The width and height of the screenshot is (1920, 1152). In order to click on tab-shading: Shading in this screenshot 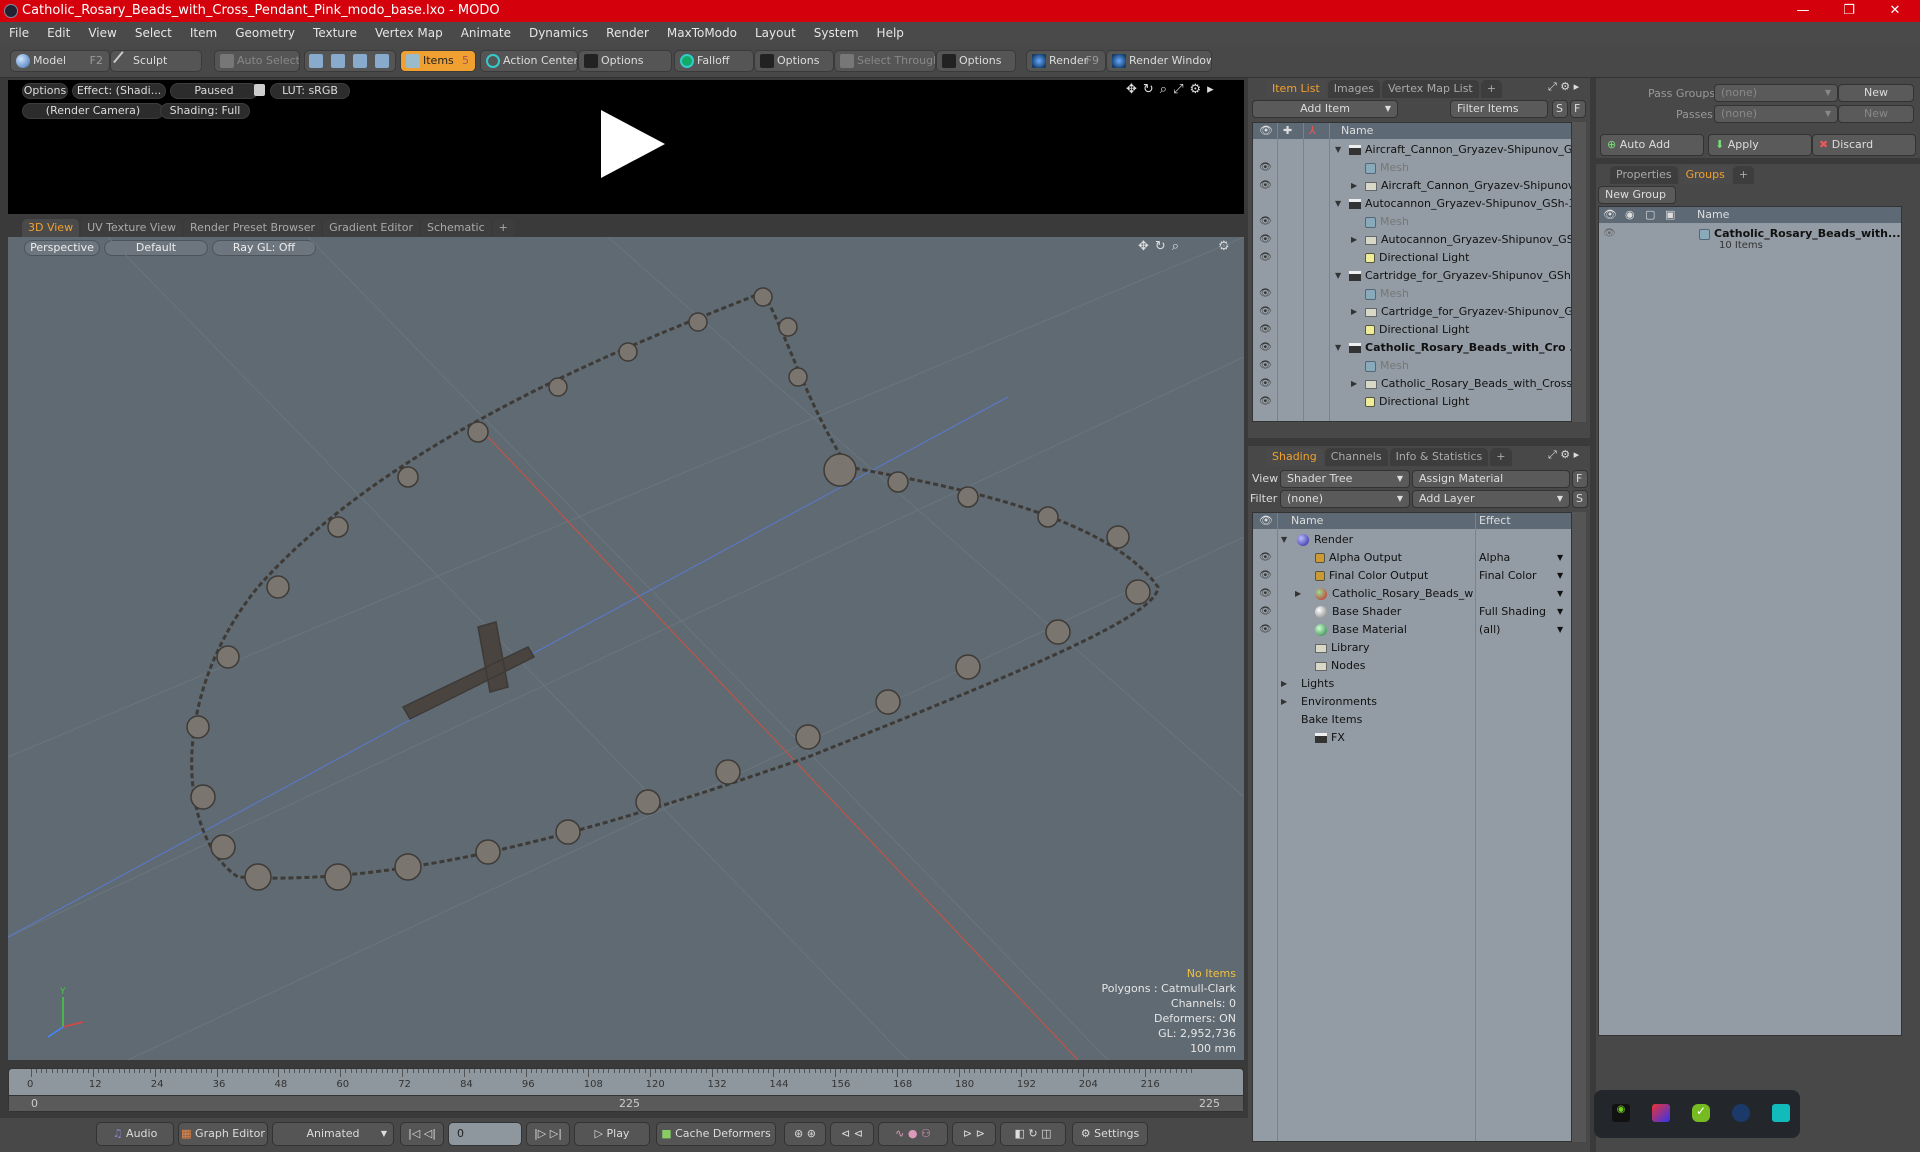, I will do `click(1294, 457)`.